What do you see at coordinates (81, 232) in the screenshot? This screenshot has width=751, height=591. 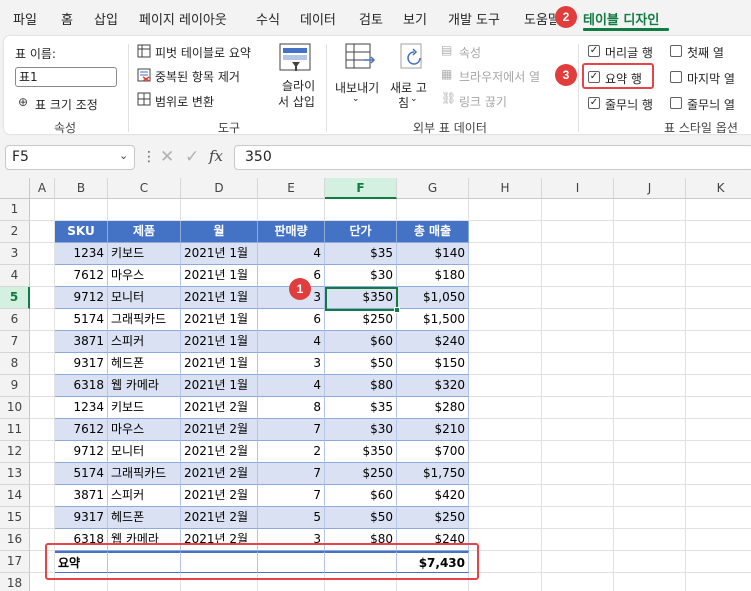 I see `table-header-cell: SKU` at bounding box center [81, 232].